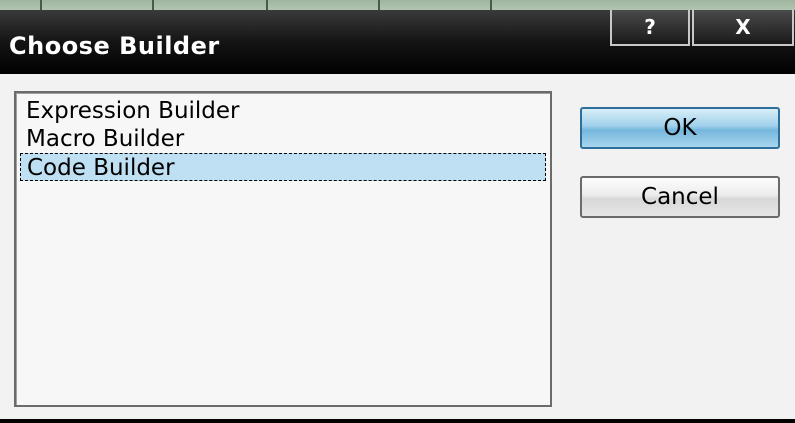  What do you see at coordinates (283, 139) in the screenshot?
I see `list-item-macro-builder: Macro Builder` at bounding box center [283, 139].